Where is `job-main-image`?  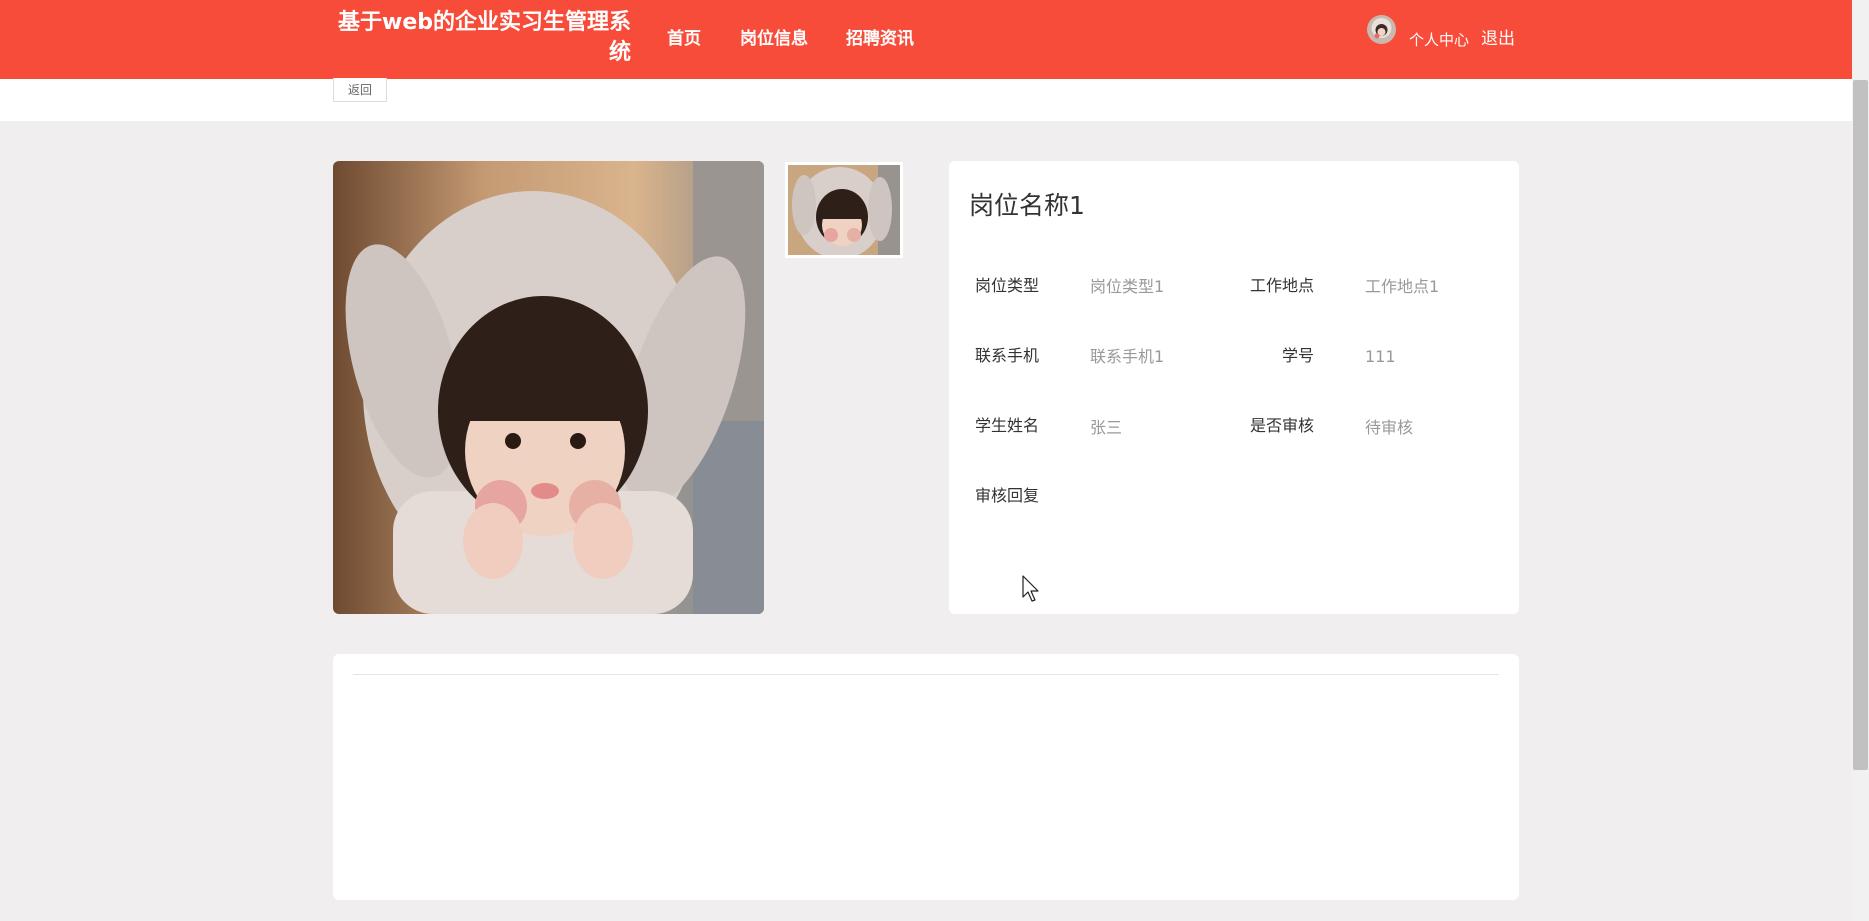 job-main-image is located at coordinates (548, 387).